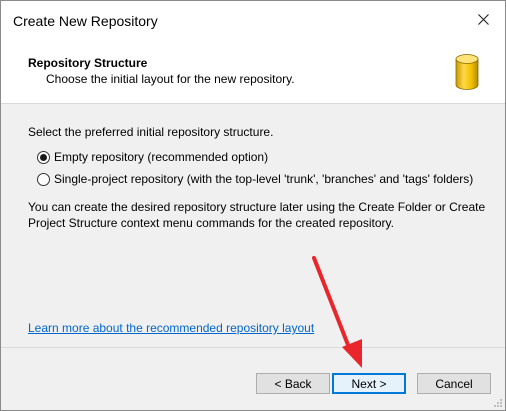  I want to click on option-empty-repository-label: Empty repository (recommended option), so click(161, 157).